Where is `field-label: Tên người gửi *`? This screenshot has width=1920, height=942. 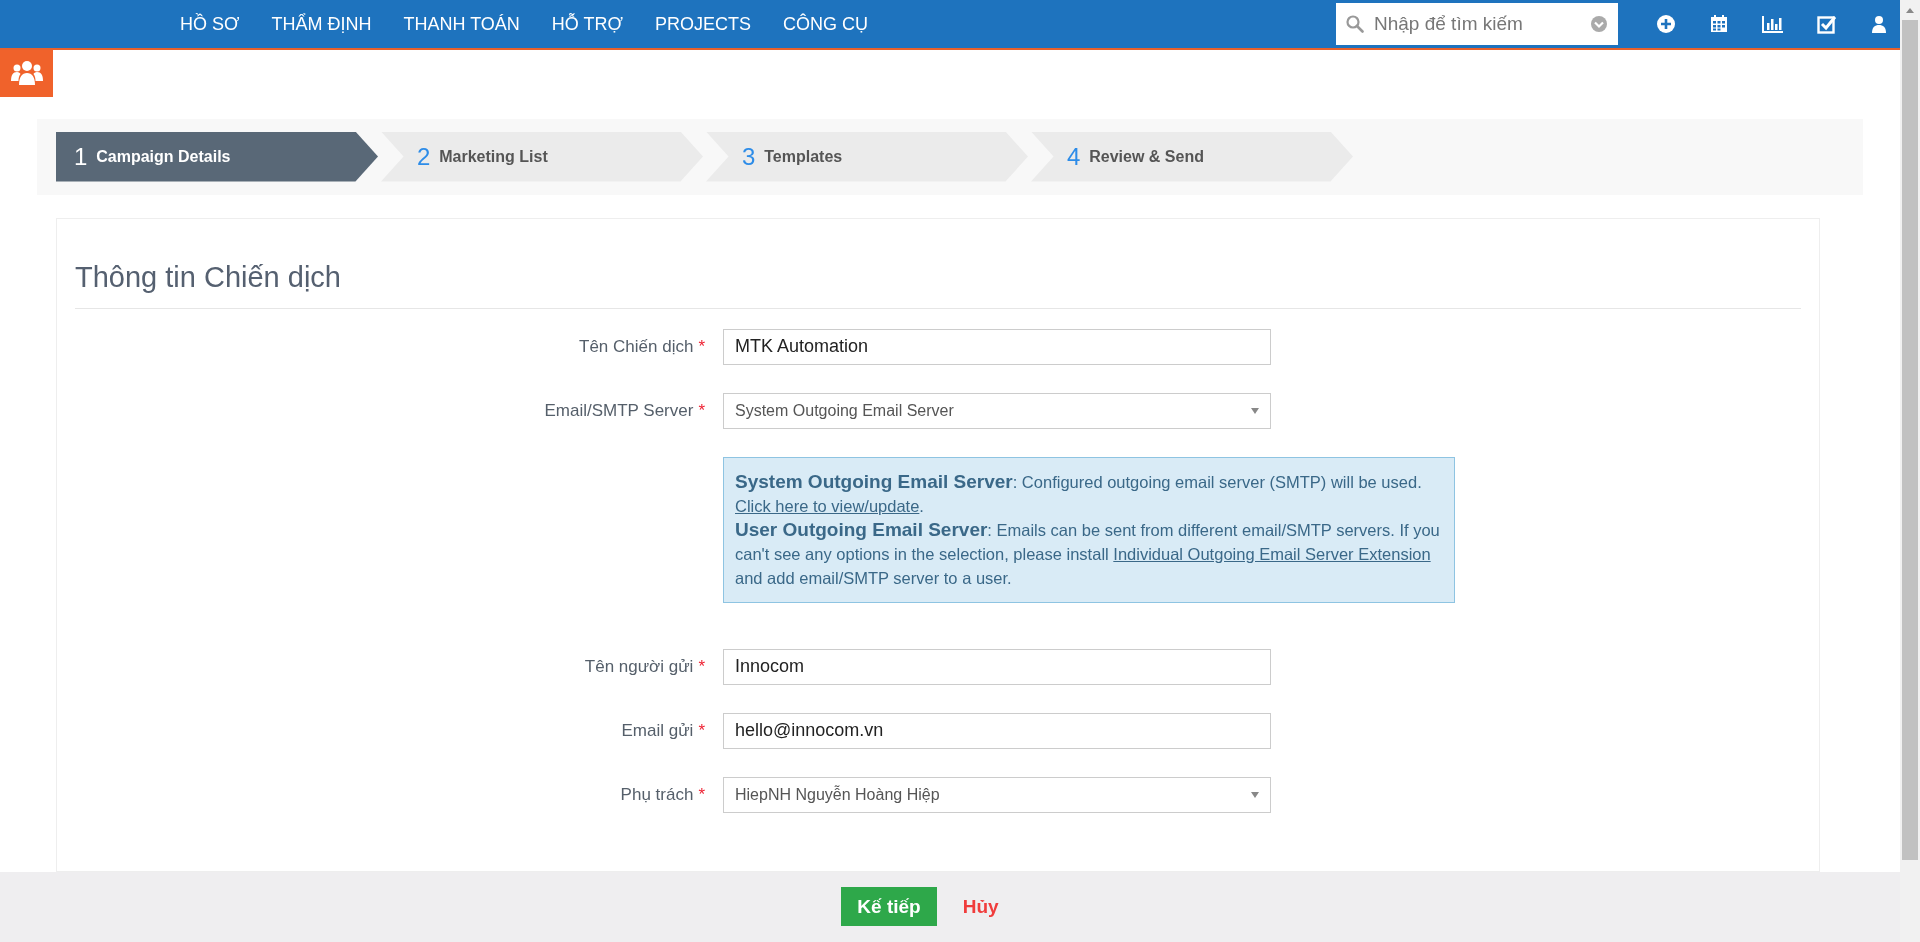
field-label: Tên người gửi * is located at coordinates (644, 666).